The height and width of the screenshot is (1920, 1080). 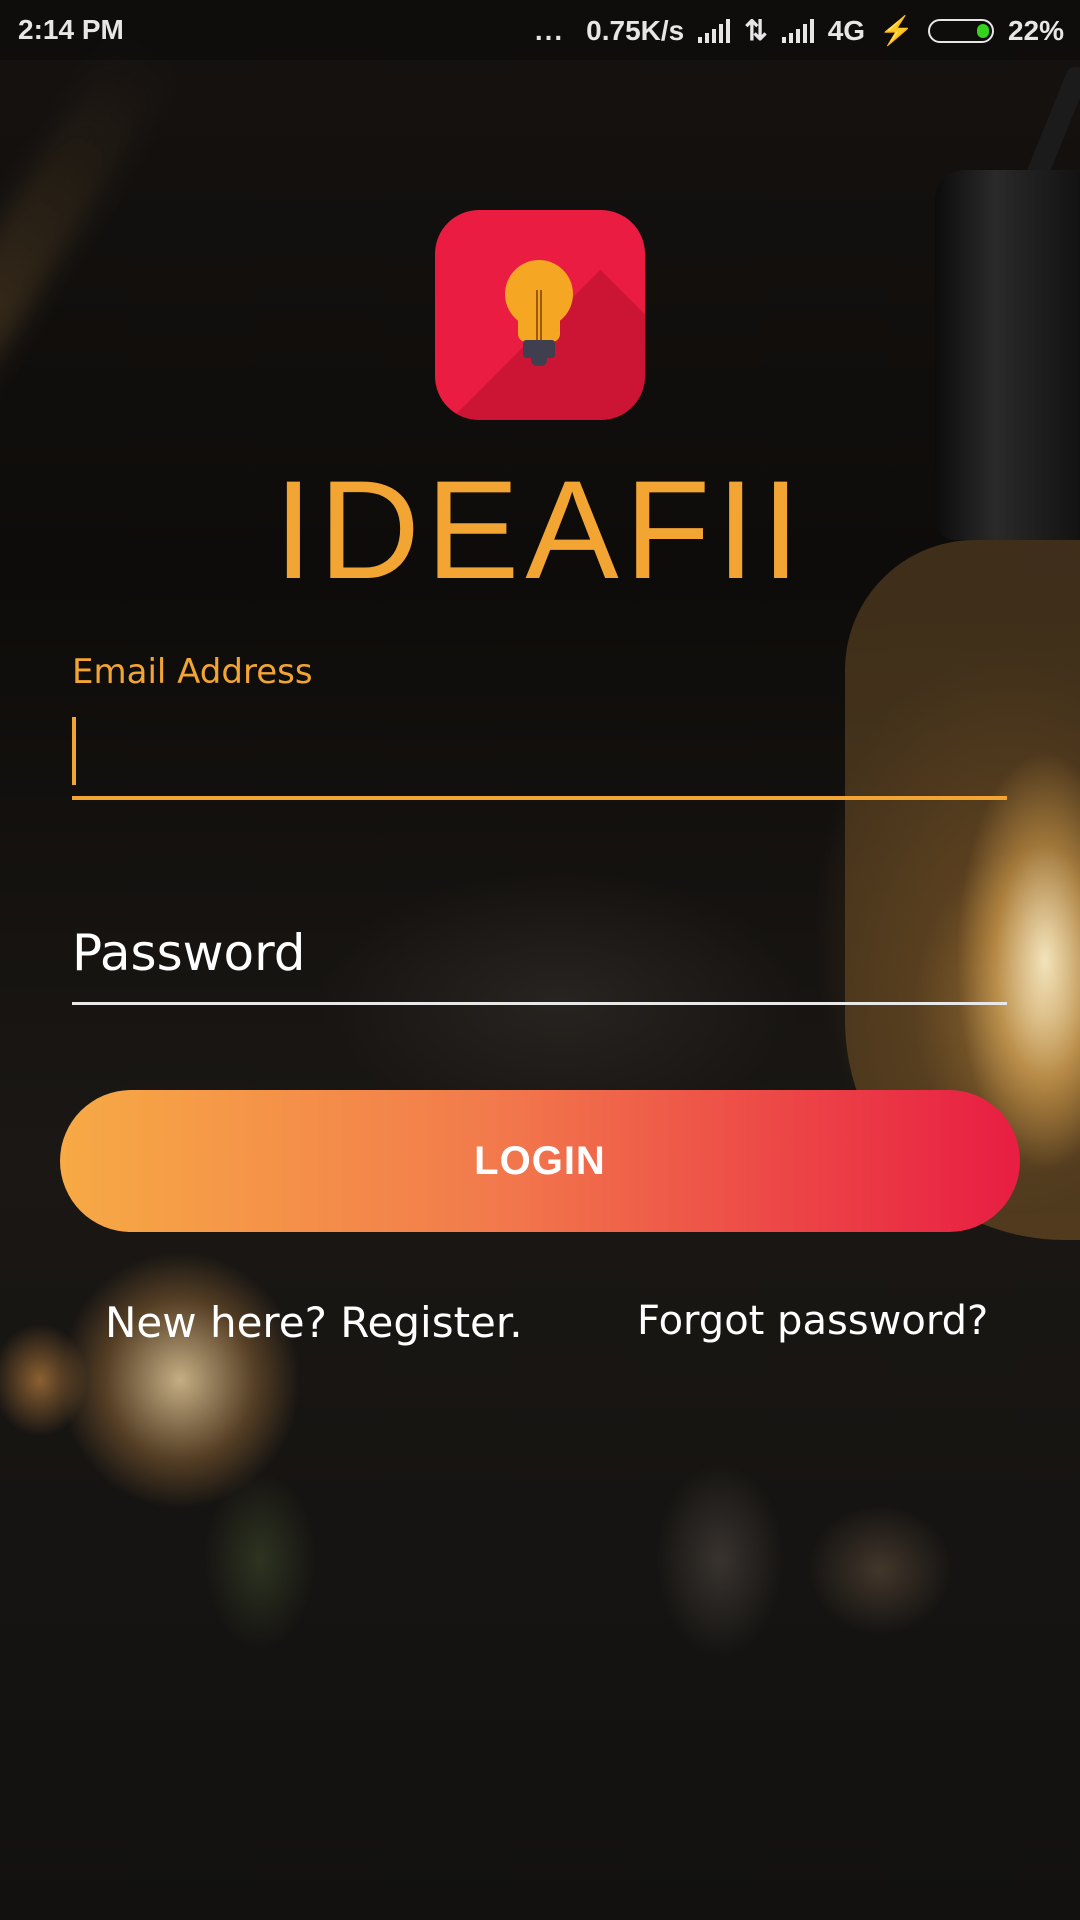 What do you see at coordinates (896, 30) in the screenshot?
I see `charging-icon: ⚡` at bounding box center [896, 30].